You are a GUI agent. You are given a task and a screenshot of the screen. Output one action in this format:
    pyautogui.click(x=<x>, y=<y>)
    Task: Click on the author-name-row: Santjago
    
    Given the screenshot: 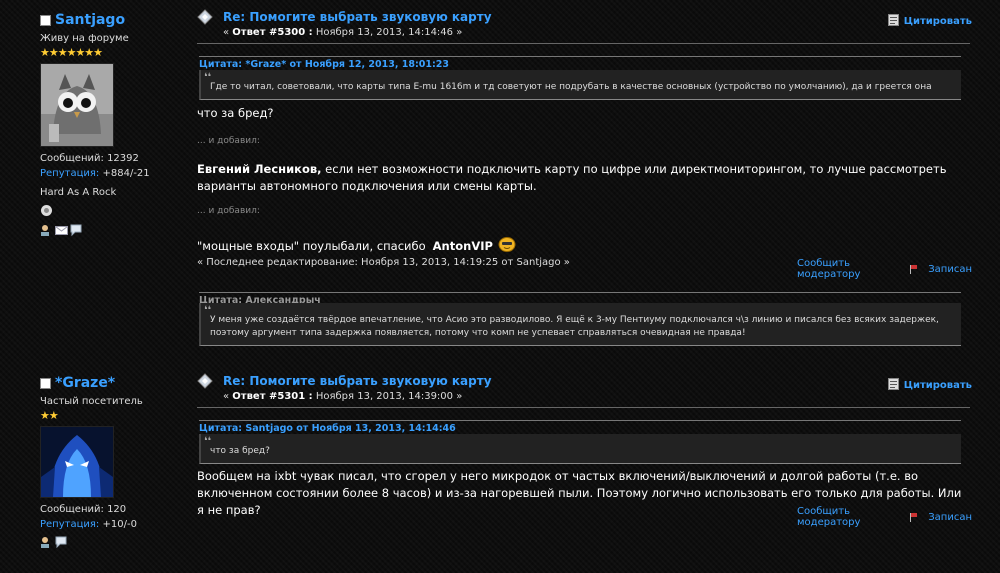 What is the action you would take?
    pyautogui.click(x=110, y=20)
    